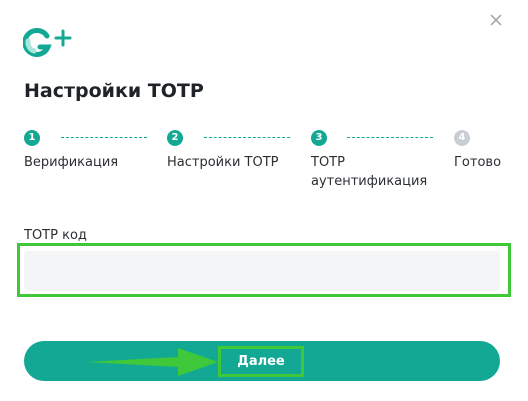 This screenshot has width=528, height=401. What do you see at coordinates (47, 42) in the screenshot?
I see `g-plus-logo-icon` at bounding box center [47, 42].